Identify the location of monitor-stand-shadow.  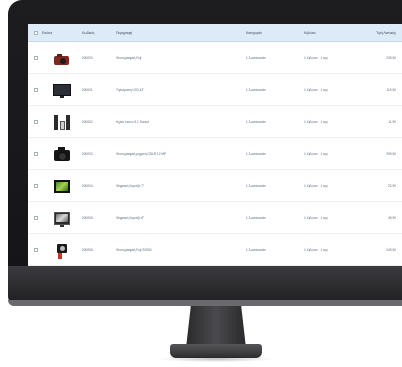
(216, 359).